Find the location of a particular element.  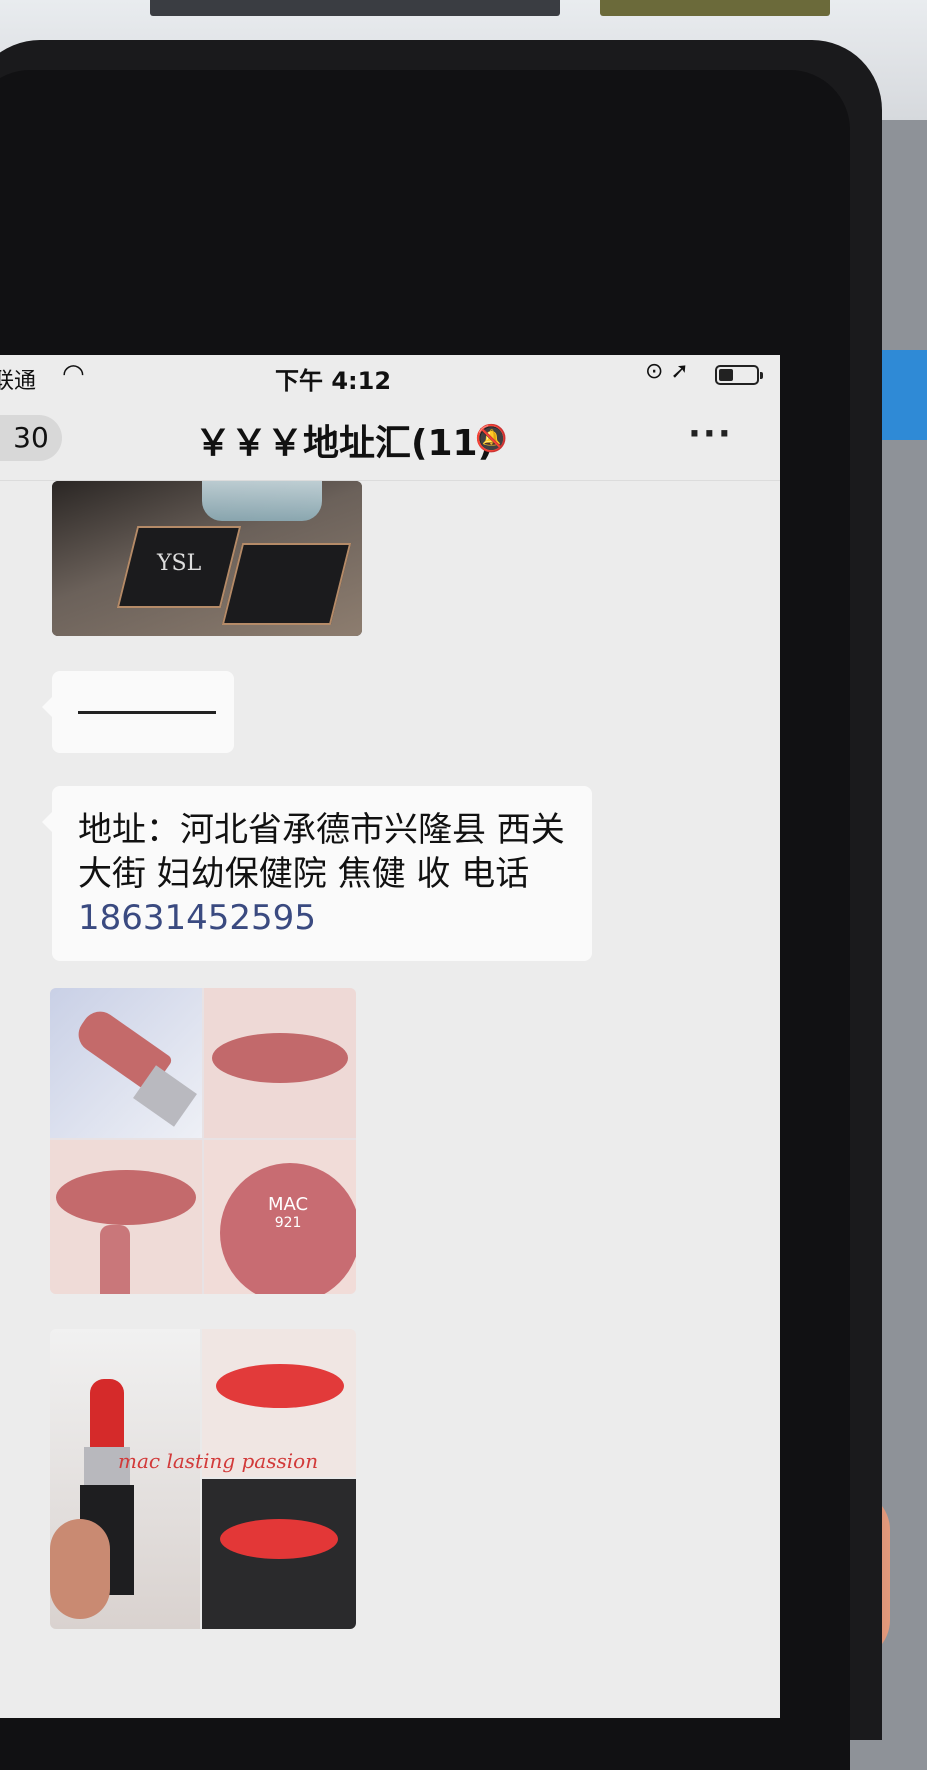

chat-nav-bar: 30 ￥￥￥地址汇(11) 🔕 ··· is located at coordinates (390, 440).